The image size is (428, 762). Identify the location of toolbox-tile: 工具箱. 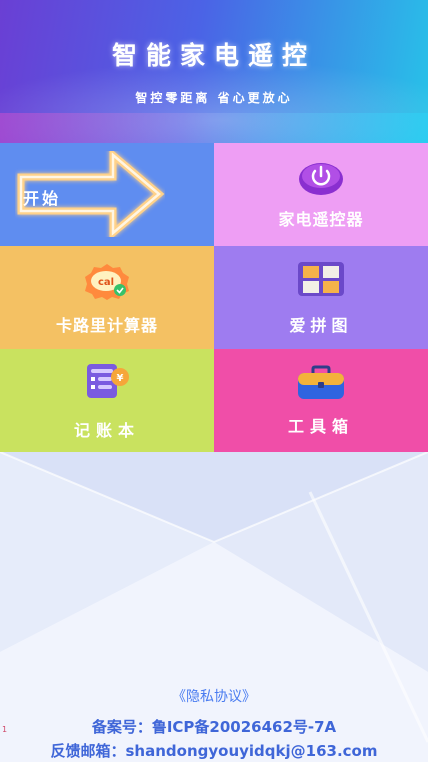
(321, 400).